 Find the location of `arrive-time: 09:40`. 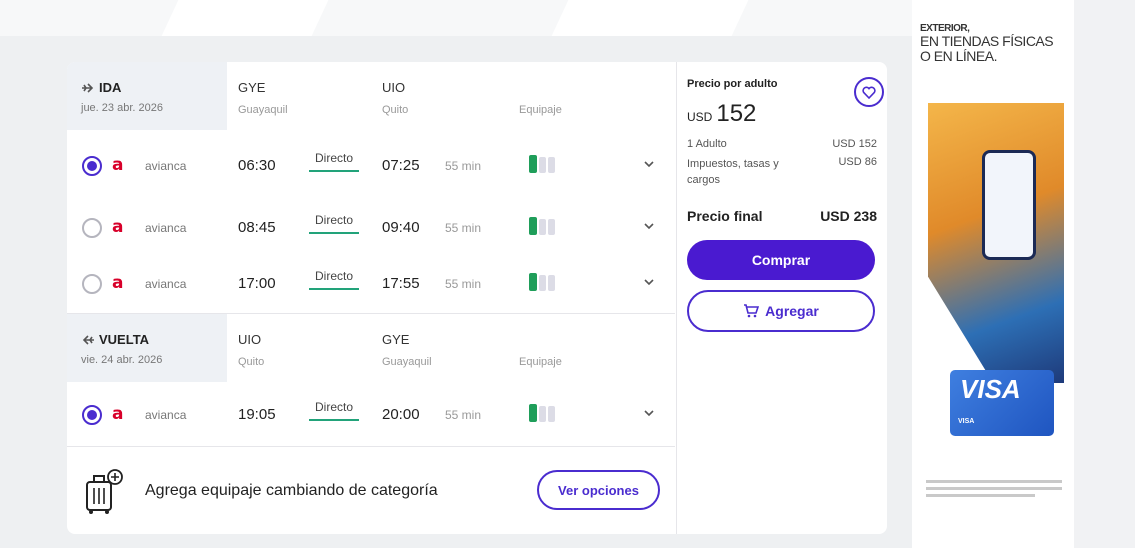

arrive-time: 09:40 is located at coordinates (401, 227).